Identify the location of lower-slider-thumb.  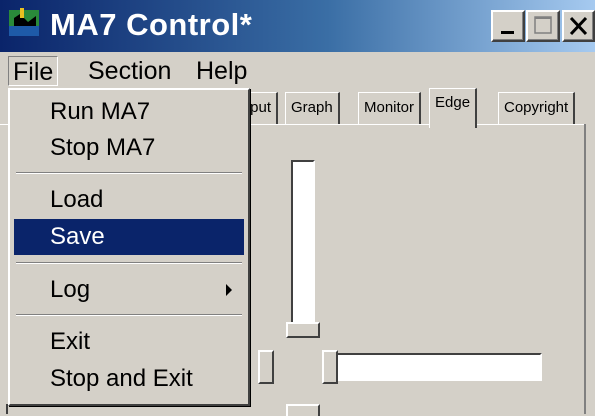
(303, 410).